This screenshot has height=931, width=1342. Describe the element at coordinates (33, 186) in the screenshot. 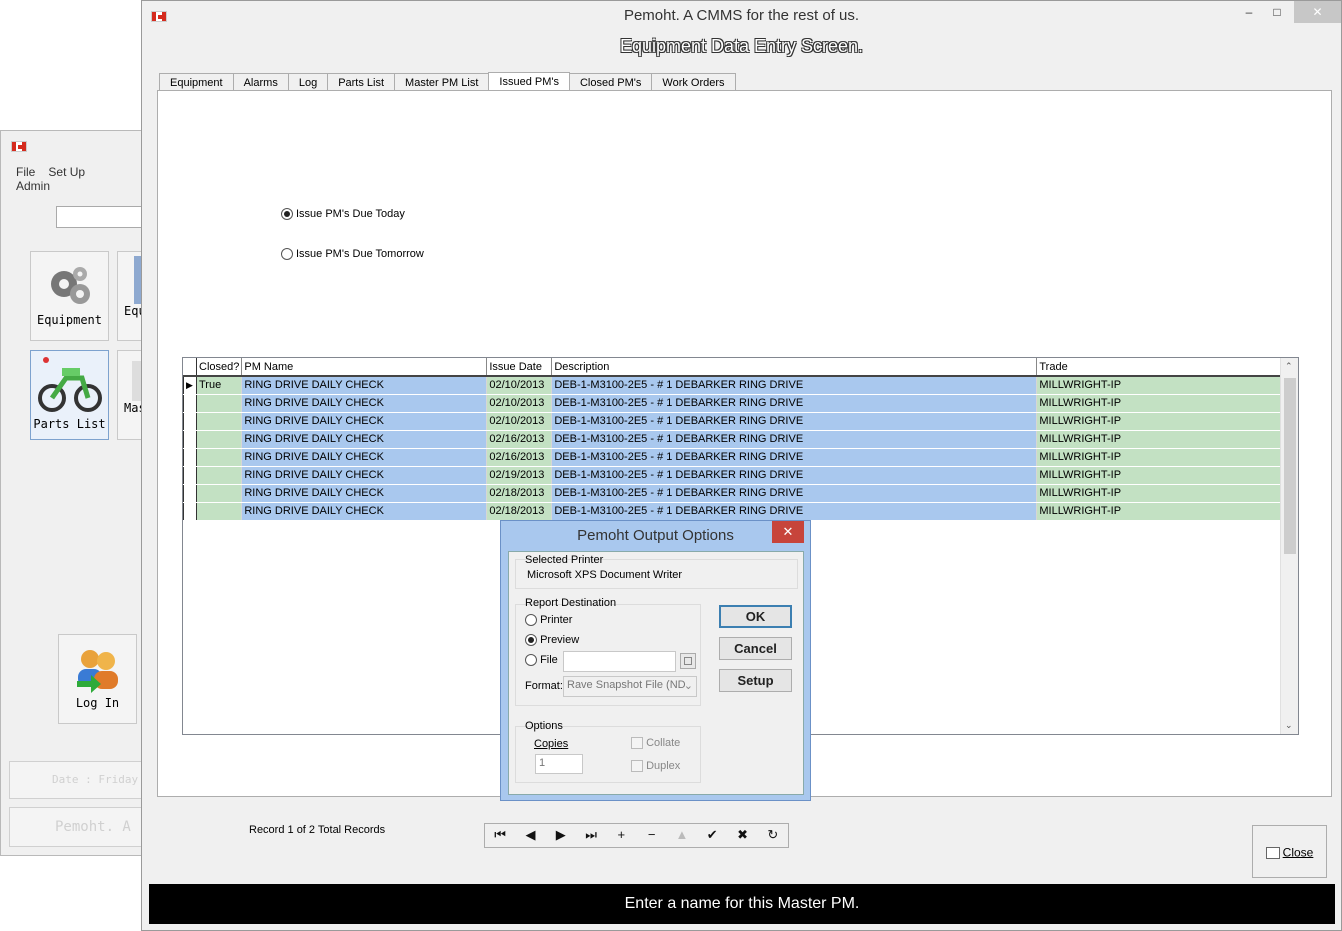

I see `menu-admin: Admin` at that location.